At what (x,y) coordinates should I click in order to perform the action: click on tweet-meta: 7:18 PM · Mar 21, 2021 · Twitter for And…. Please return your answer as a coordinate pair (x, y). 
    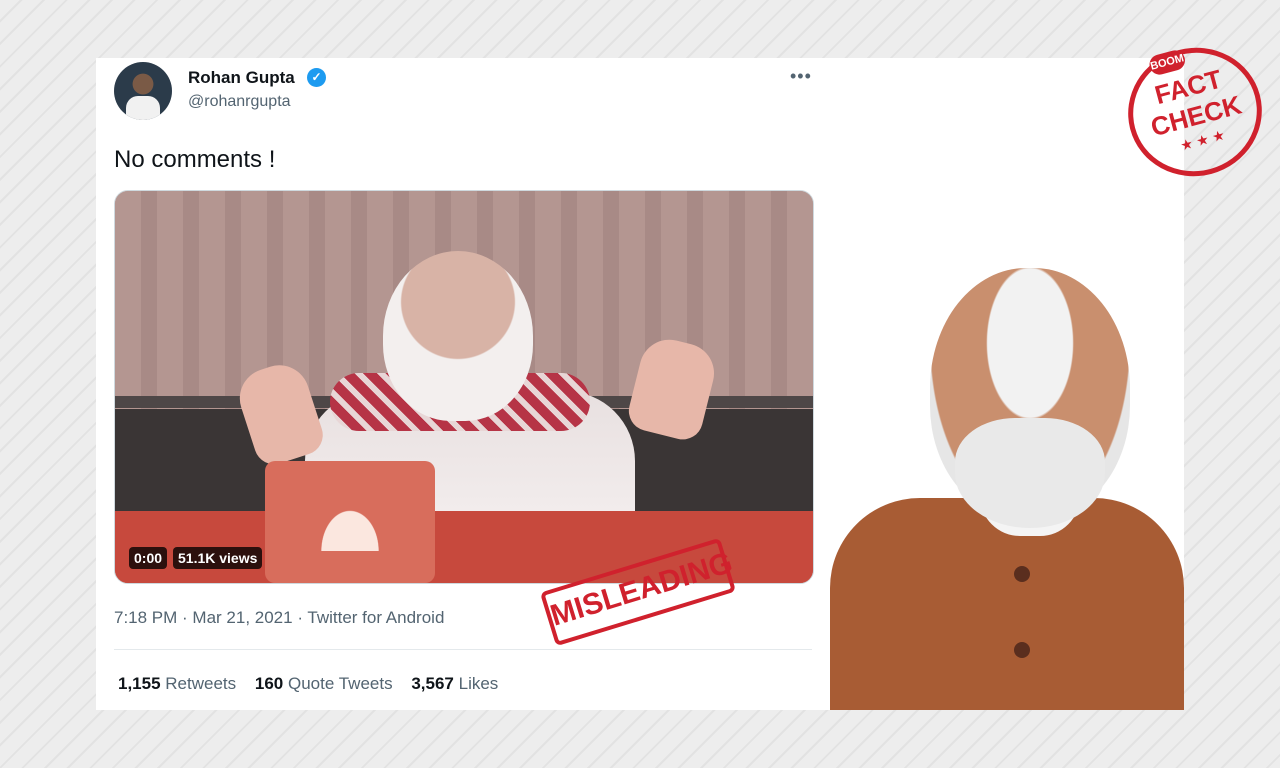
    Looking at the image, I should click on (279, 618).